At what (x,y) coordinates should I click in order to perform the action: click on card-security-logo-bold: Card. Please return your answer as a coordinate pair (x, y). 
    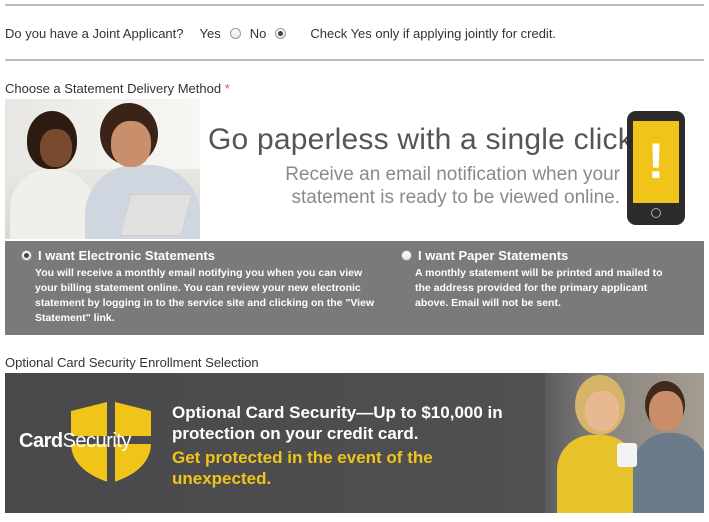
    Looking at the image, I should click on (41, 441).